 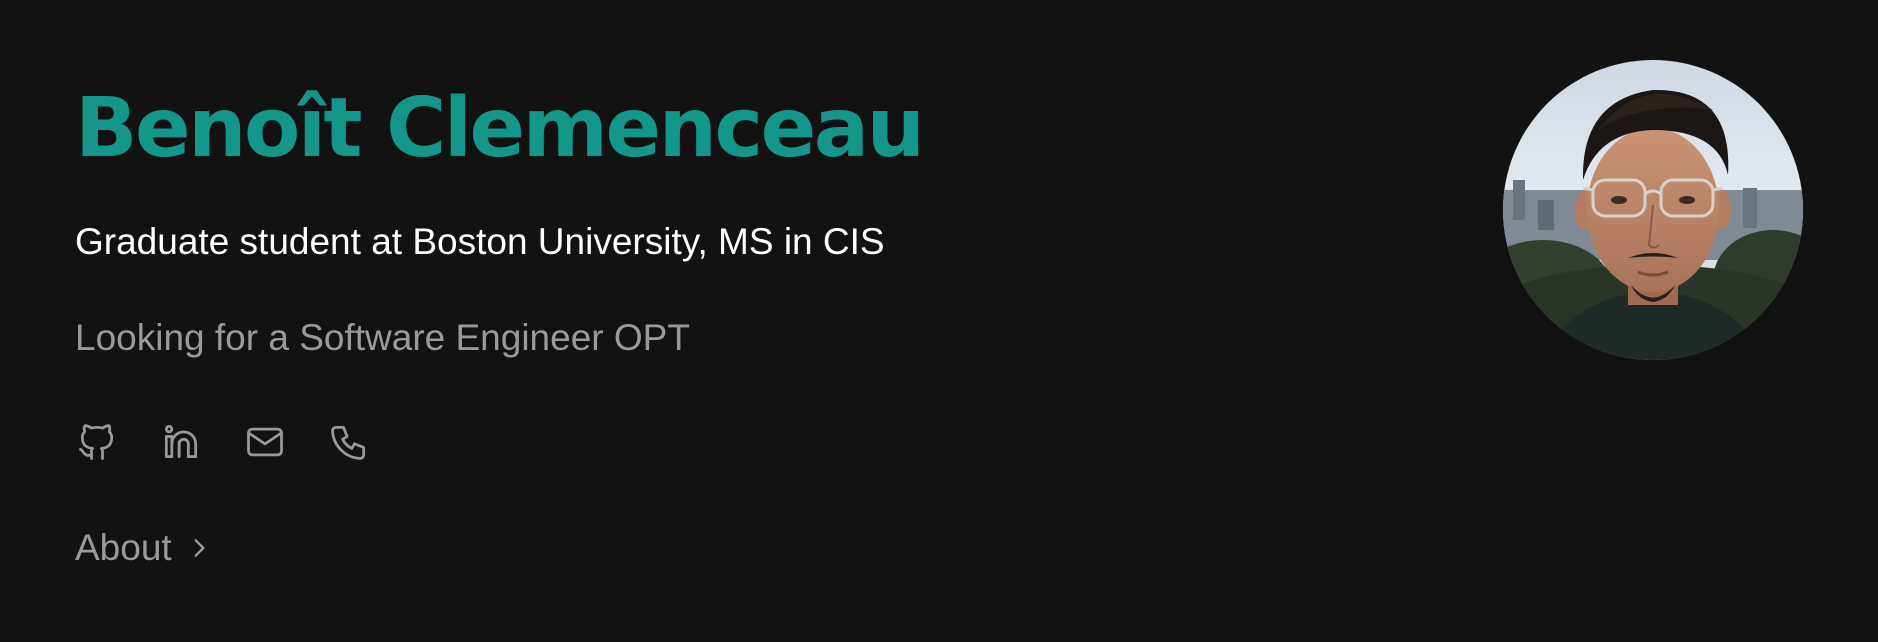 I want to click on about-link: About, so click(x=143, y=548).